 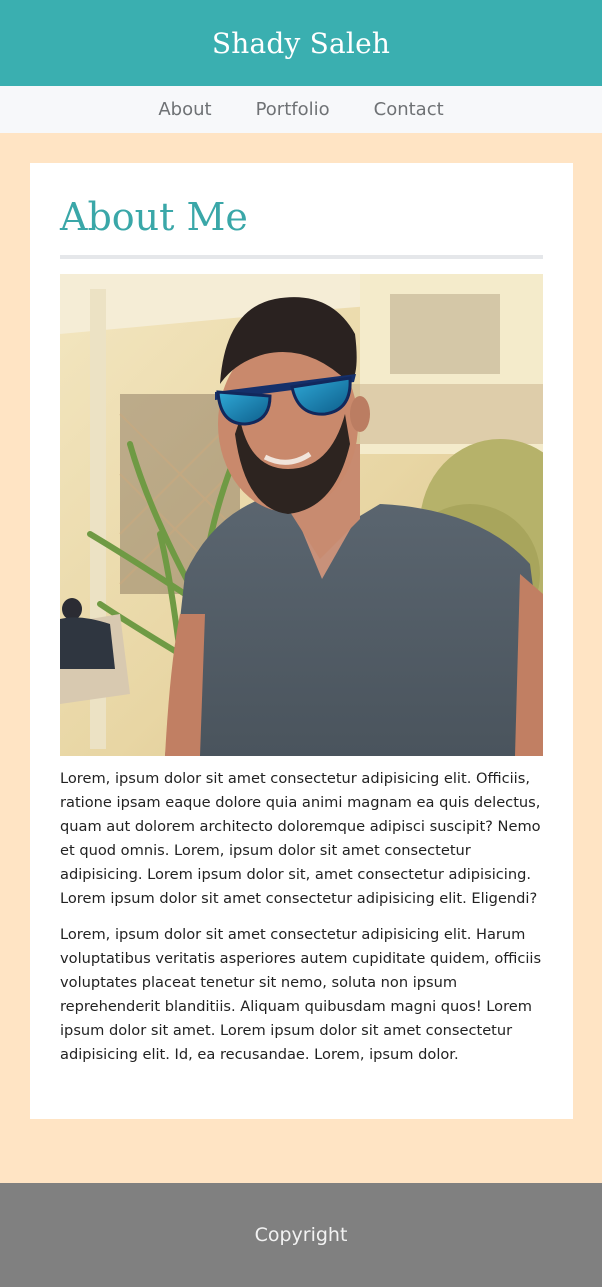 I want to click on main-nav: About Portfolio Contact, so click(x=301, y=109).